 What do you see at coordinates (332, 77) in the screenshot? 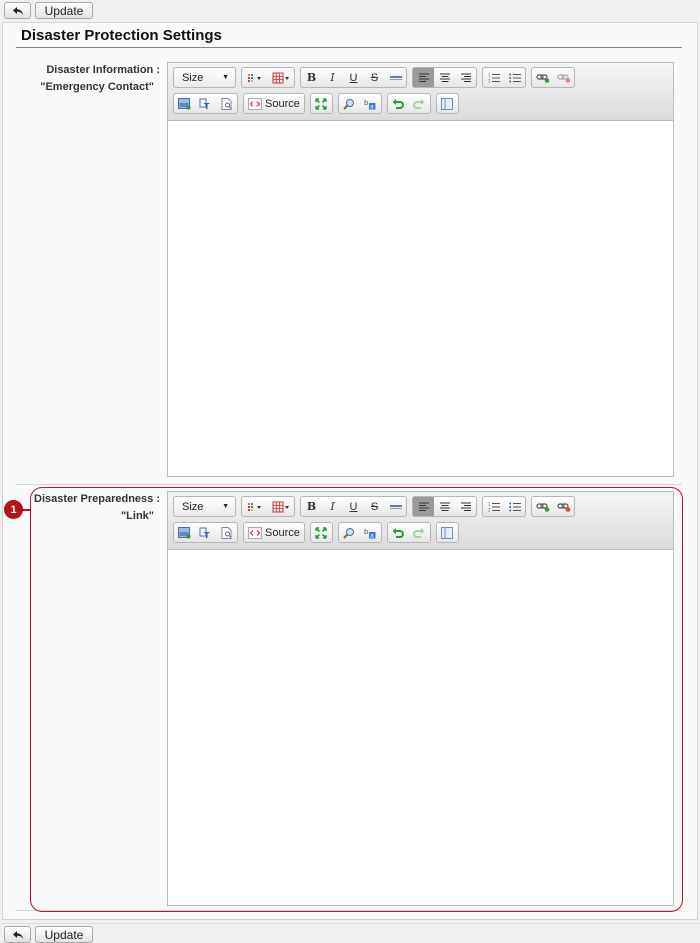
I see `italic-icon: I` at bounding box center [332, 77].